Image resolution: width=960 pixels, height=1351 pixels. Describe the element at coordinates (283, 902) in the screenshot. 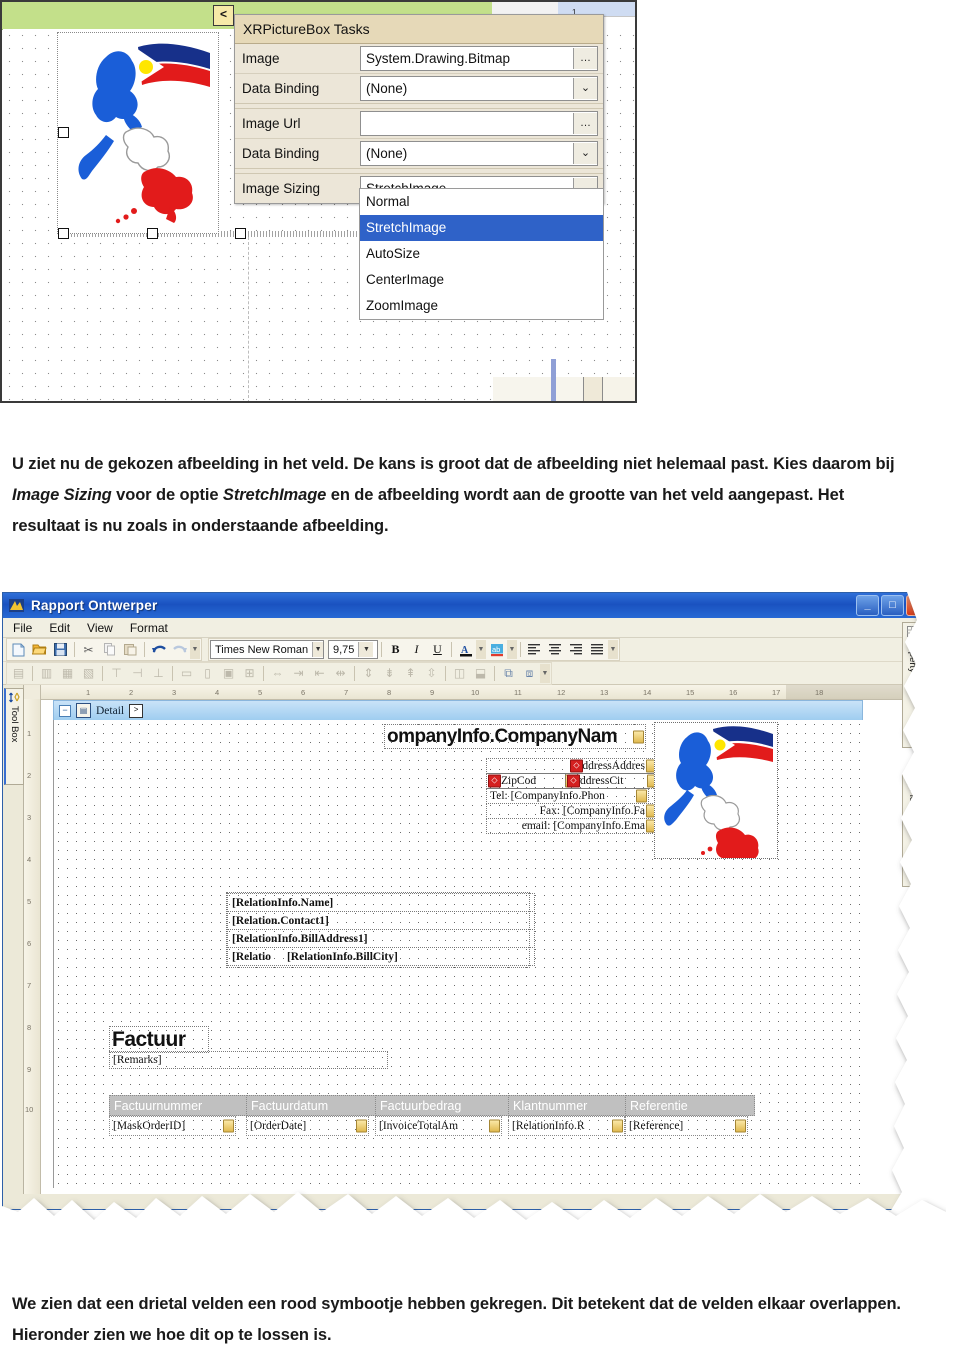

I see `field-relation-name-text: [RelationInfo.Name]` at that location.